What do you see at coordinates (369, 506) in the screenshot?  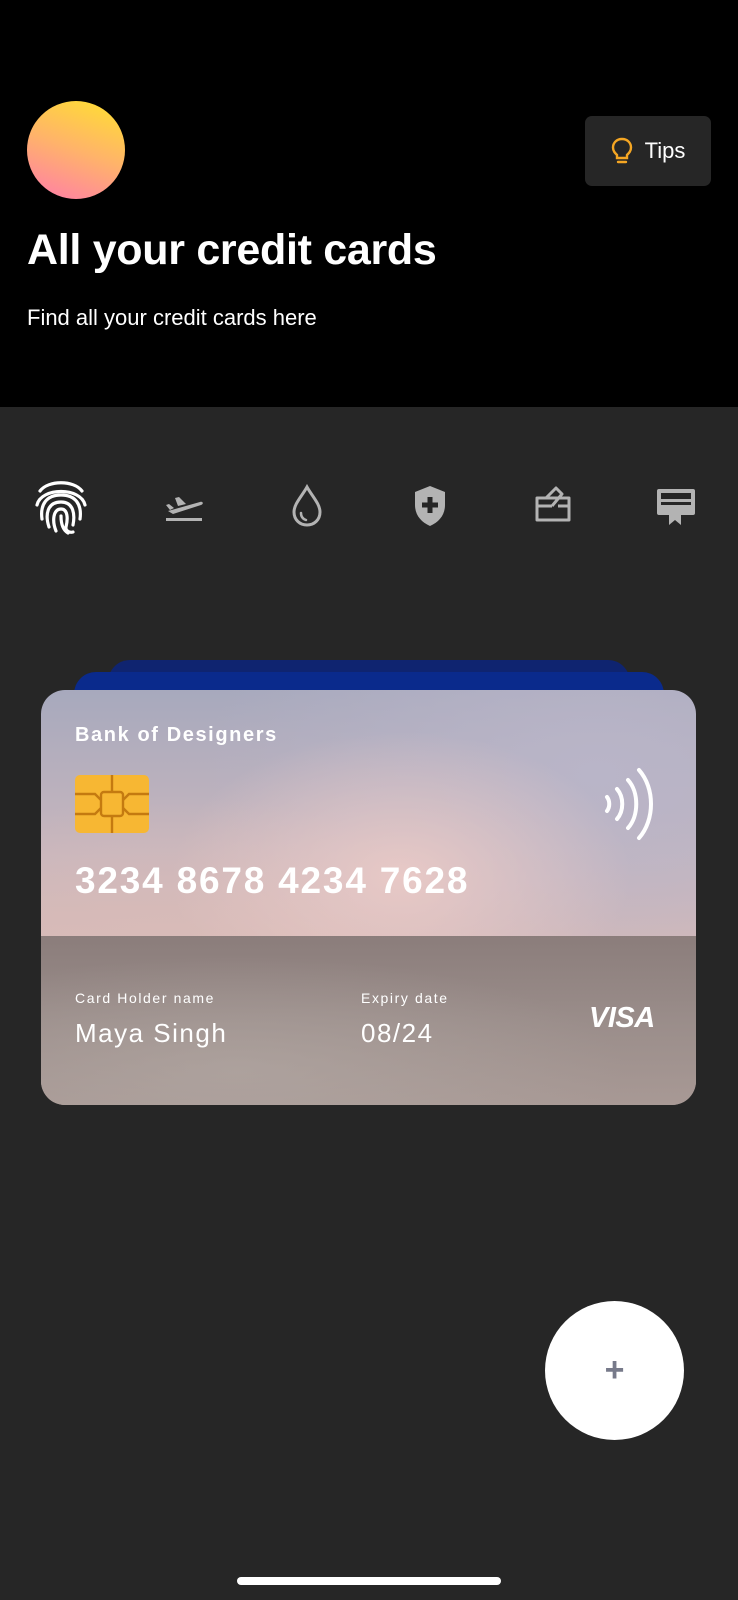 I see `category-icon-row` at bounding box center [369, 506].